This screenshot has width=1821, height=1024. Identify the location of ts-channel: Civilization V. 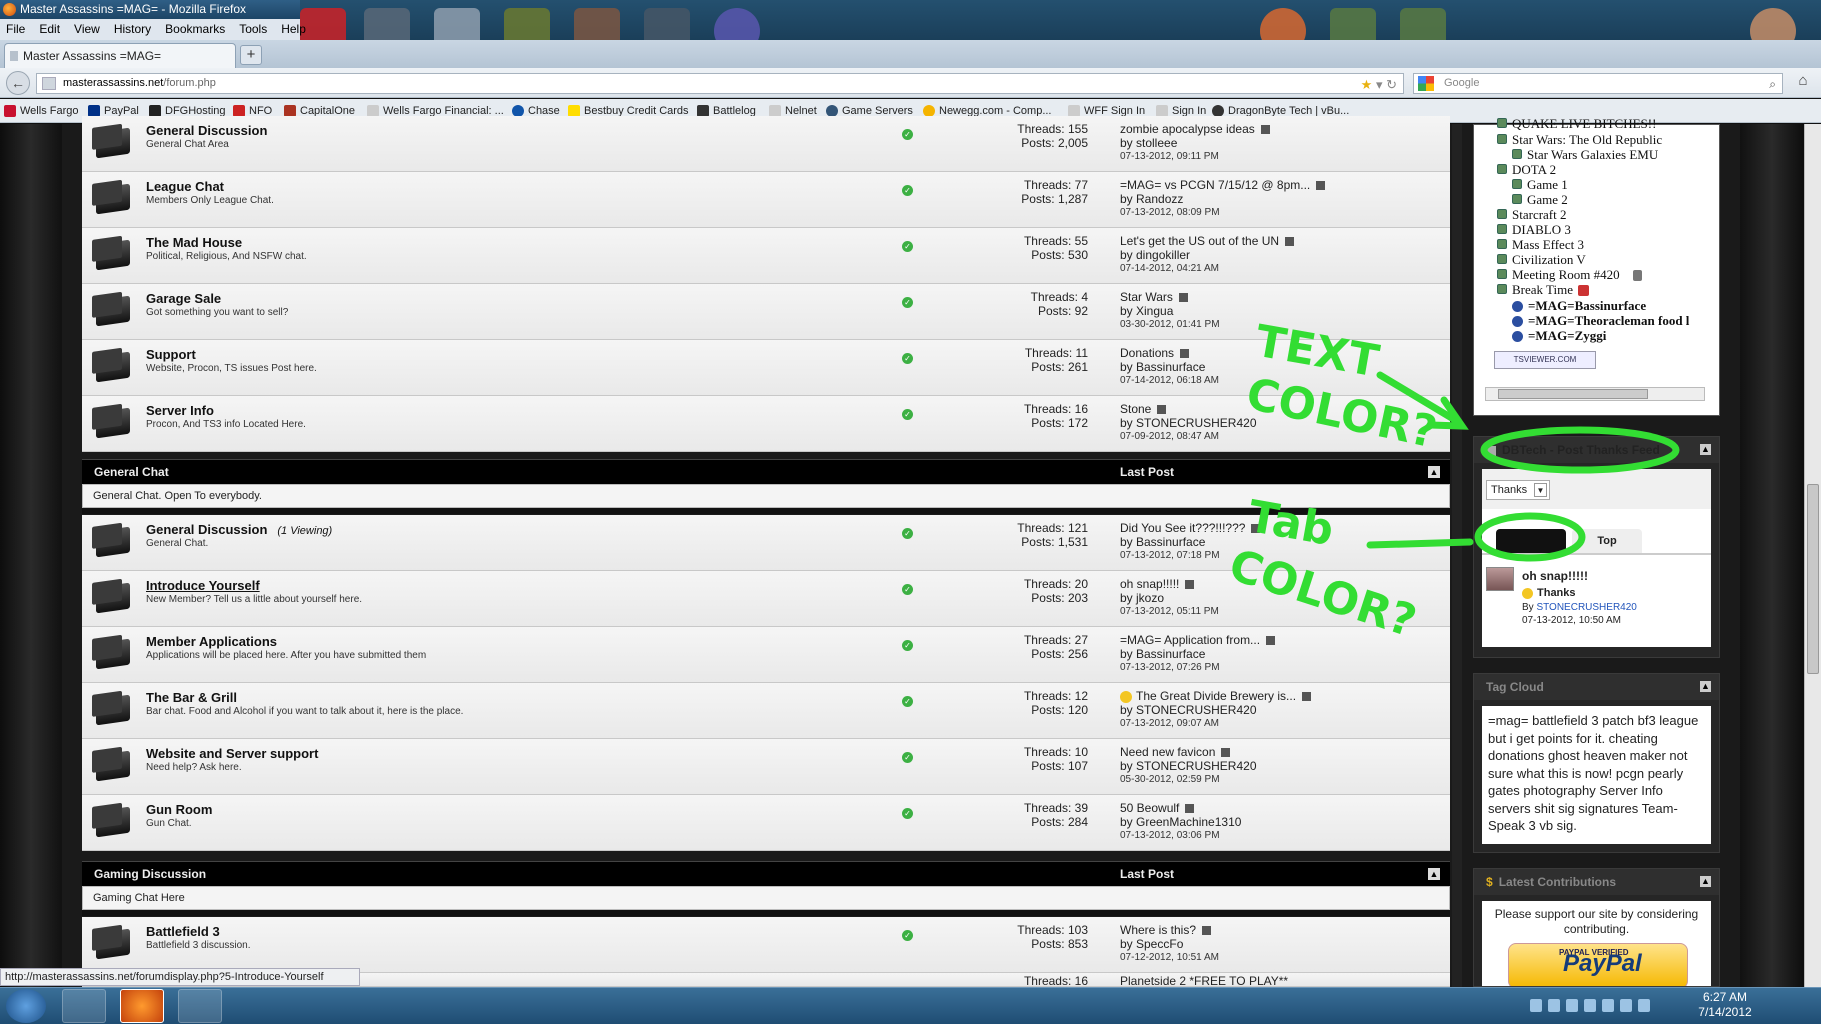
(1549, 260).